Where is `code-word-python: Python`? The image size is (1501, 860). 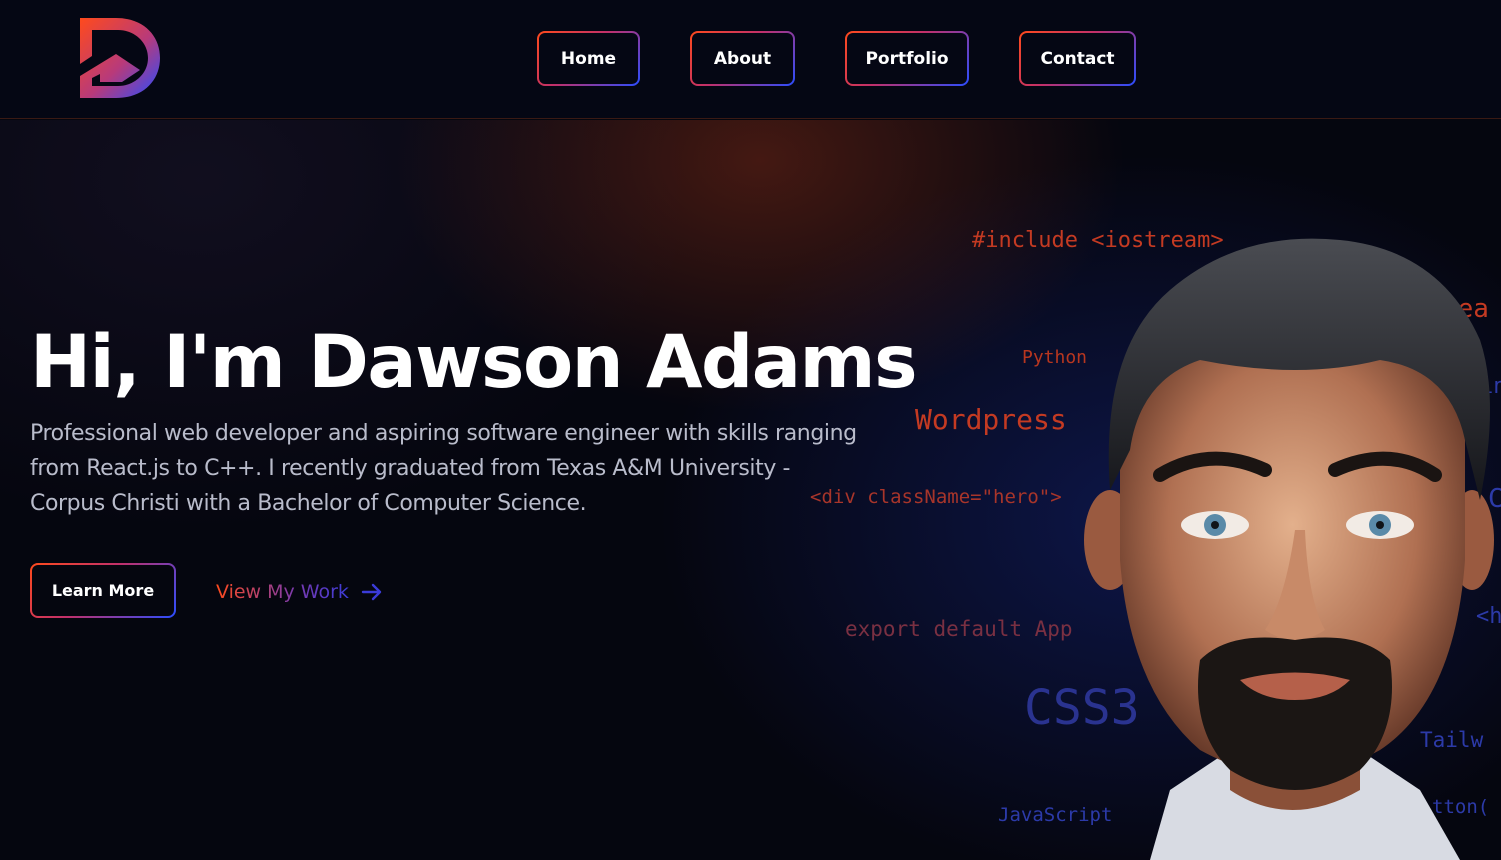 code-word-python: Python is located at coordinates (1055, 357).